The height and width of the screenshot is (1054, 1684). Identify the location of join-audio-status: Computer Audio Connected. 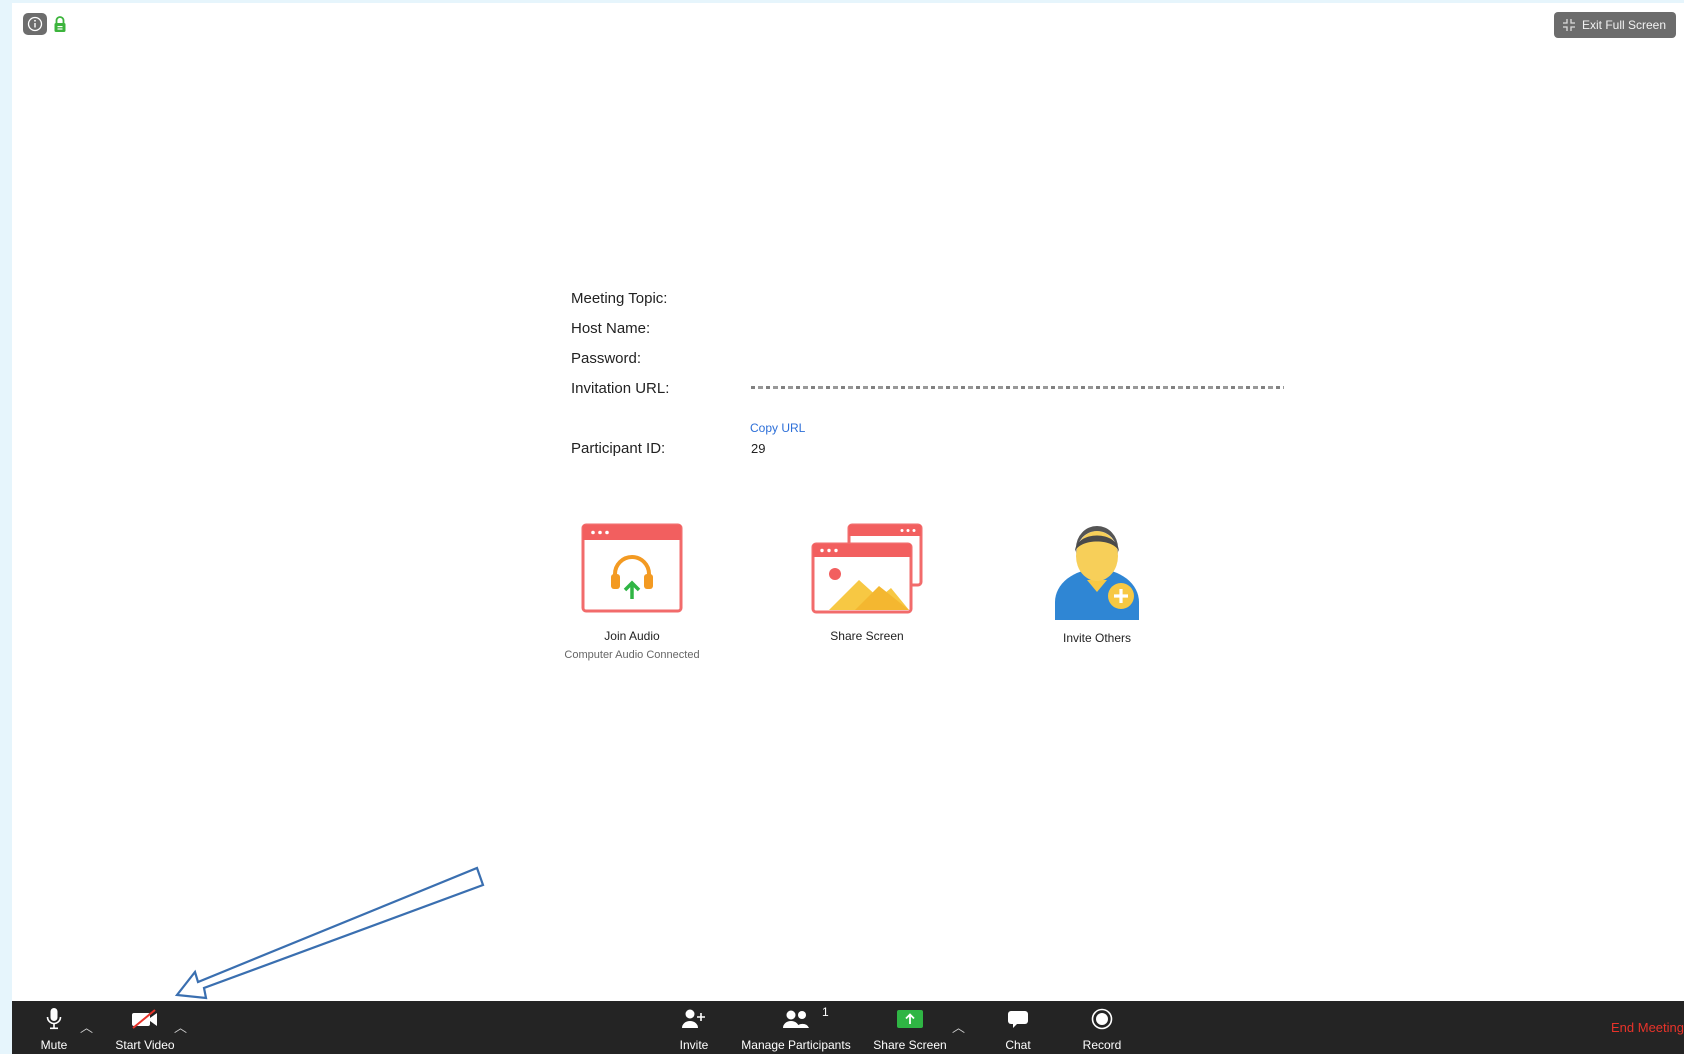
(632, 655).